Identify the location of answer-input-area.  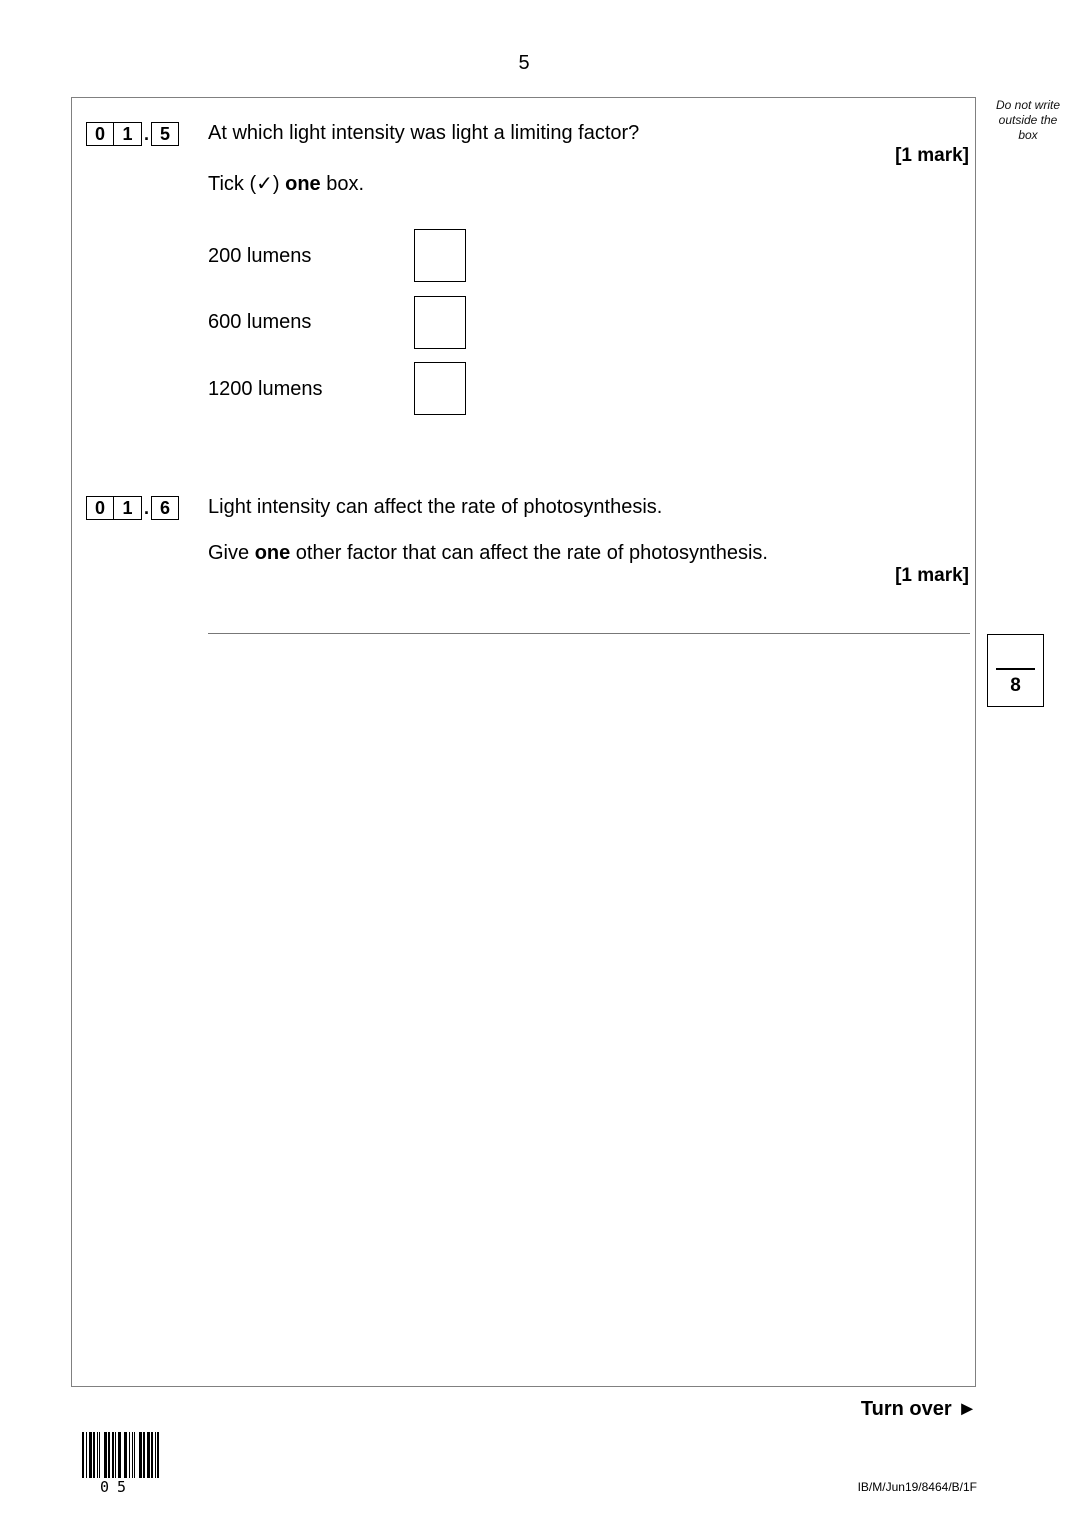
(589, 616).